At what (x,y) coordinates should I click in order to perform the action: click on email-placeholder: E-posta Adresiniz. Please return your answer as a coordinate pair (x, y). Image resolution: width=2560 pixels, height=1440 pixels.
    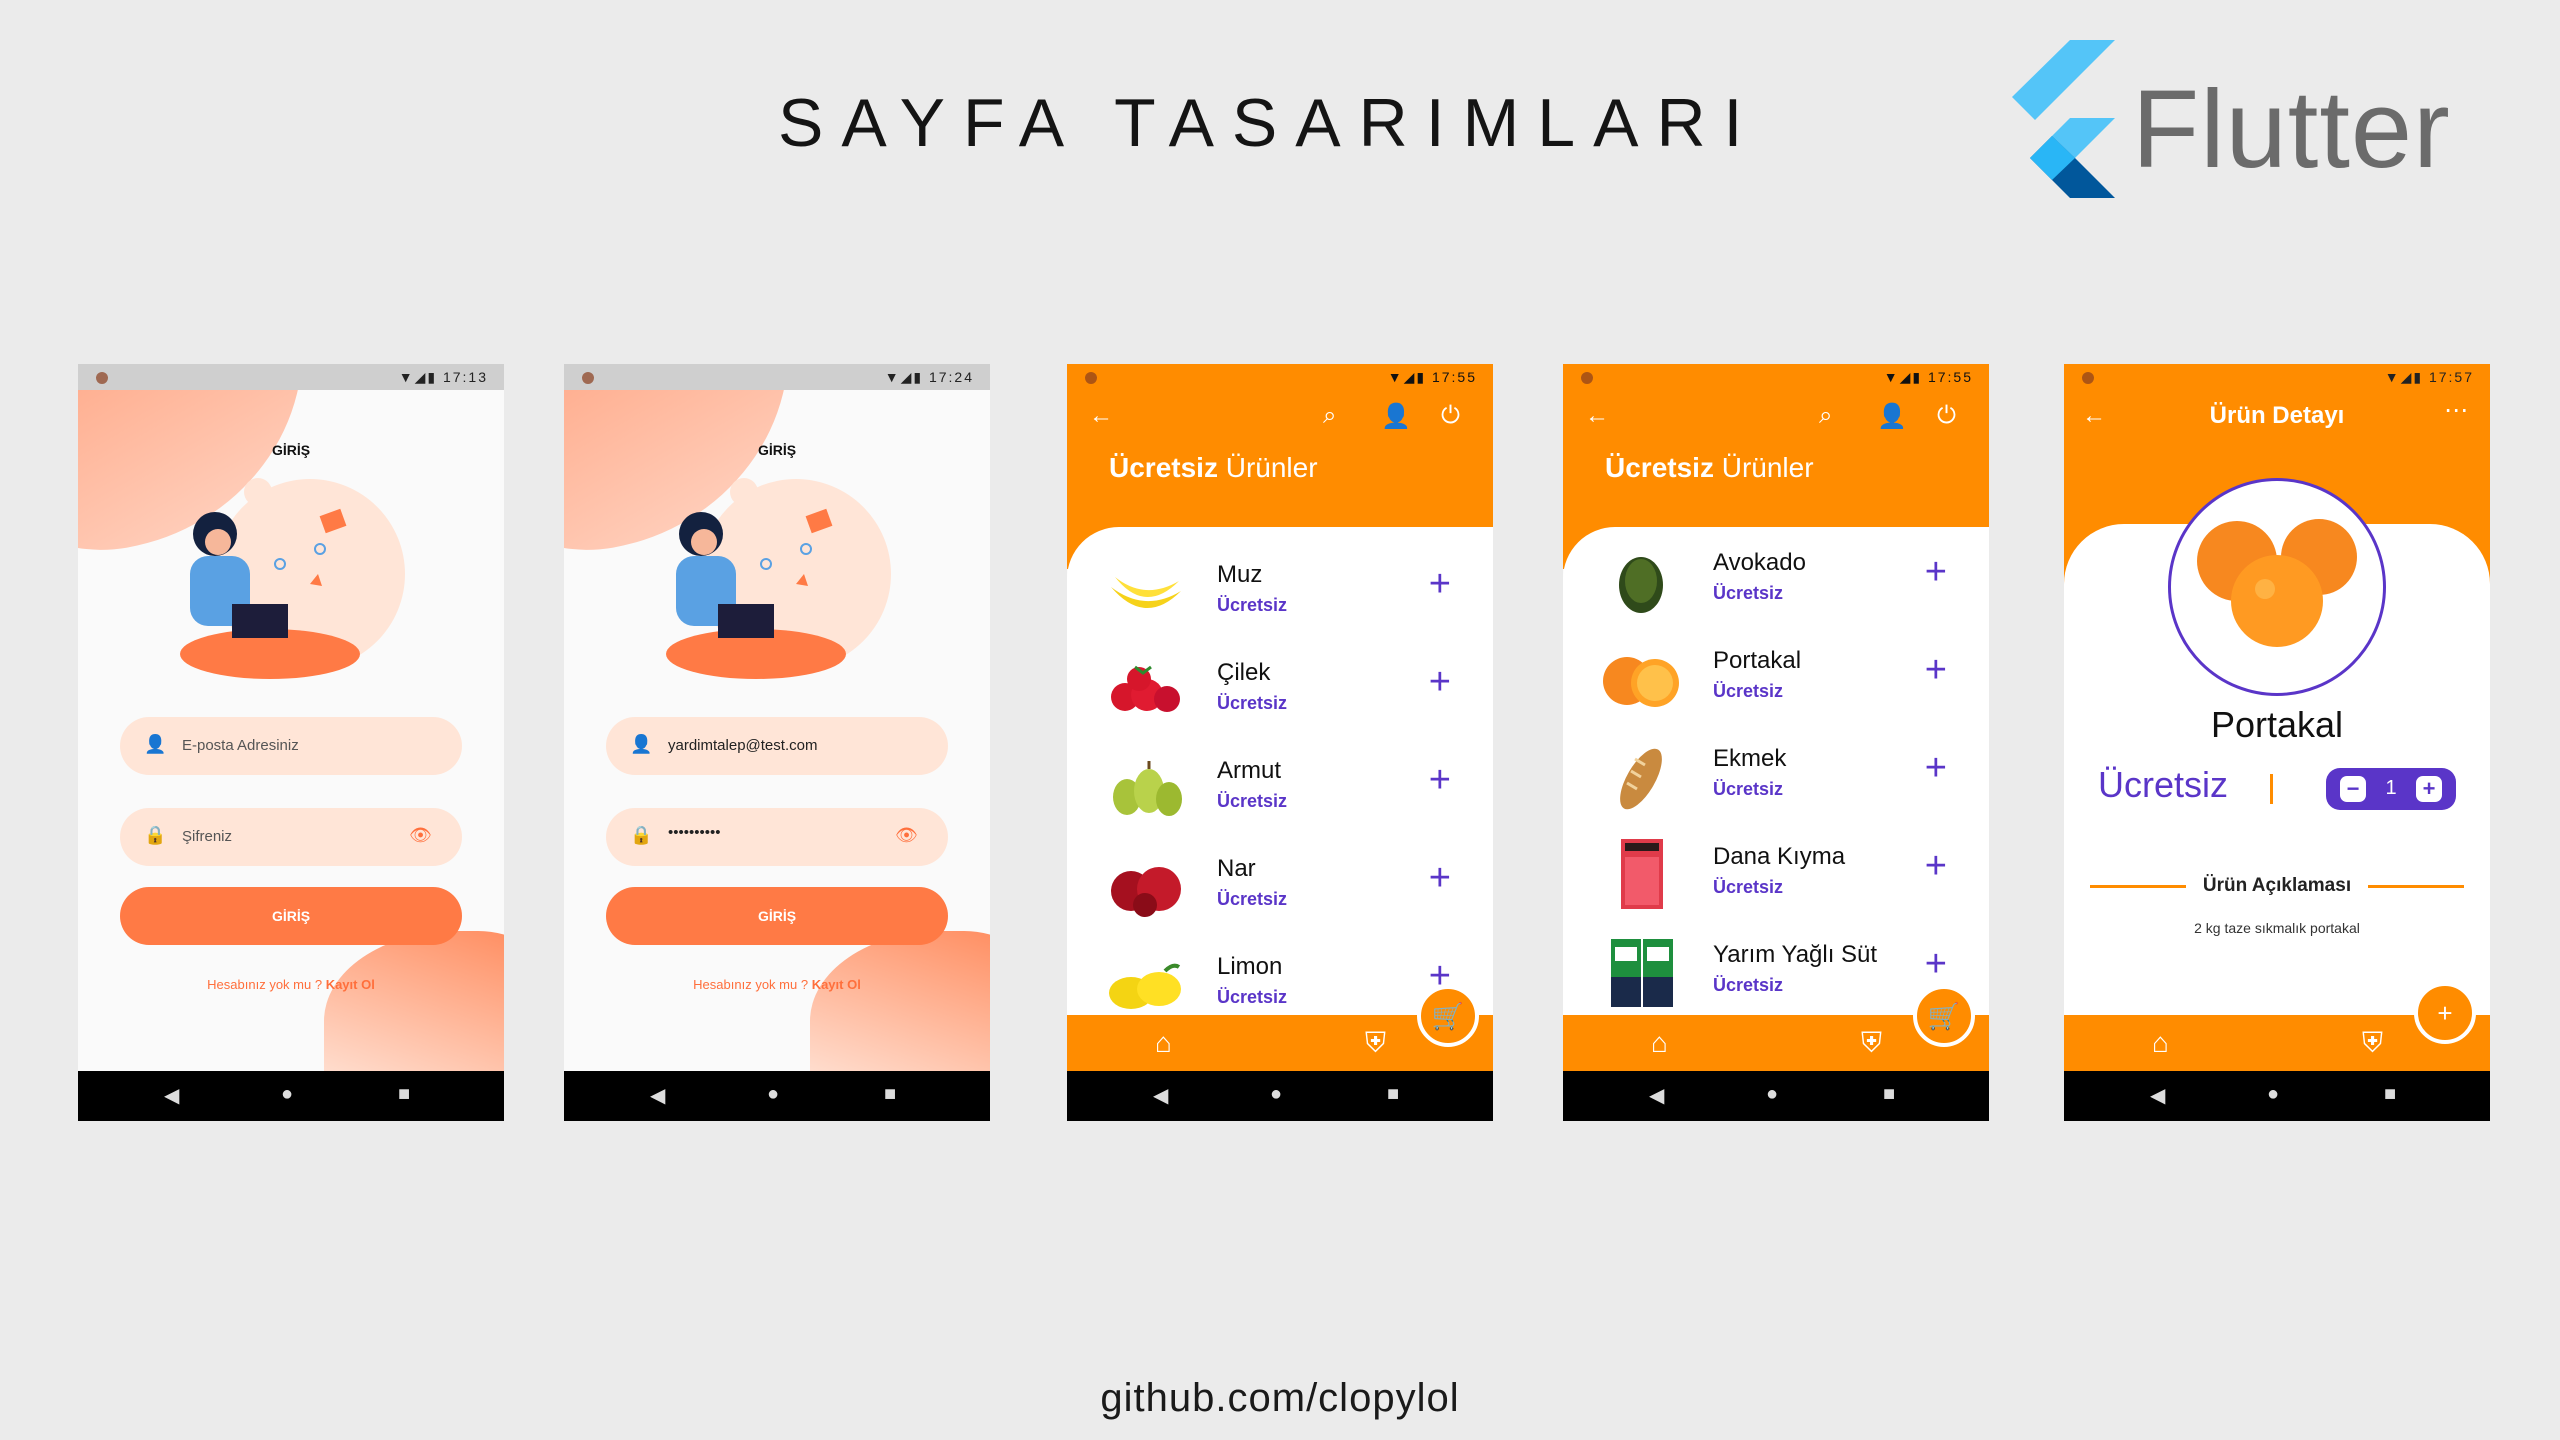
    Looking at the image, I should click on (240, 745).